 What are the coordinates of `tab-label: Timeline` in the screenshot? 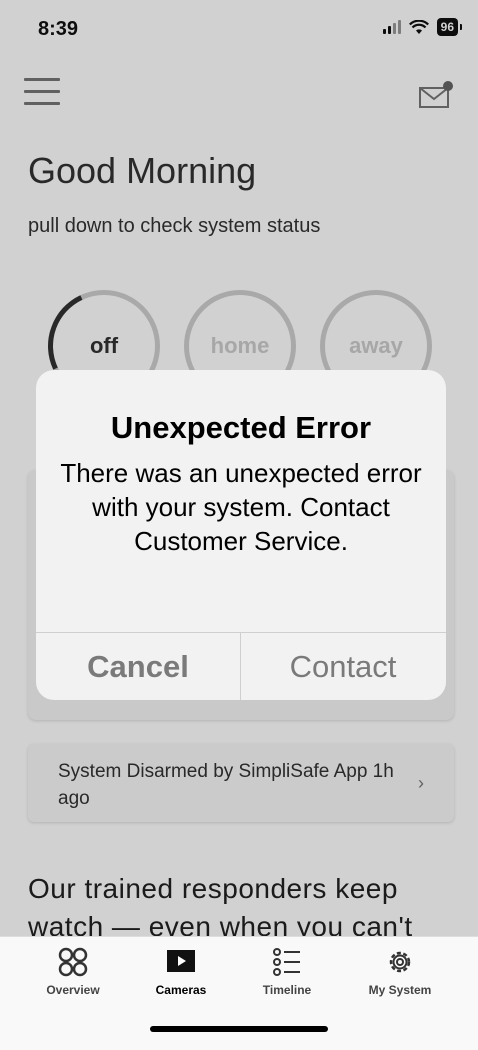 It's located at (287, 990).